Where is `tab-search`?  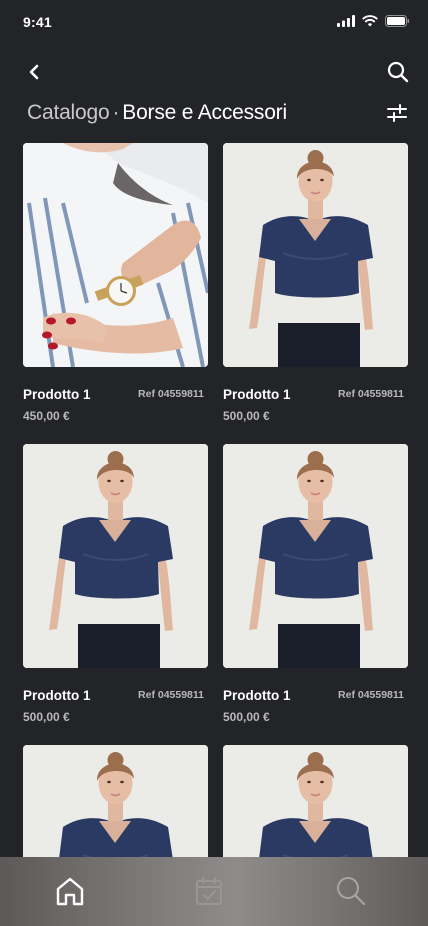 tab-search is located at coordinates (351, 891).